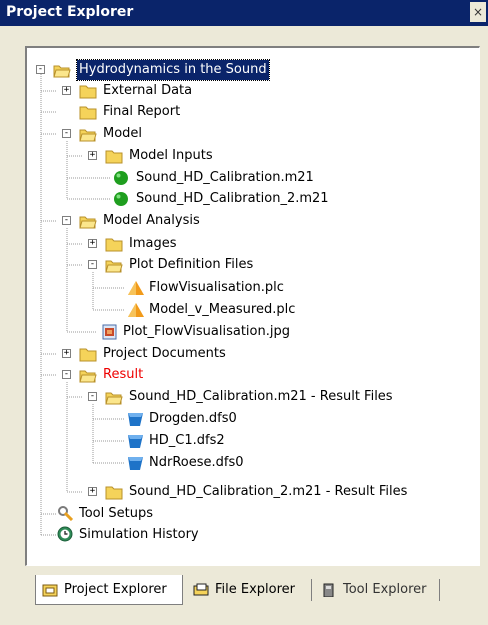 This screenshot has height=625, width=488. Describe the element at coordinates (225, 177) in the screenshot. I see `tree-label-model-file-1: Sound_HD_Calibration.m21` at that location.